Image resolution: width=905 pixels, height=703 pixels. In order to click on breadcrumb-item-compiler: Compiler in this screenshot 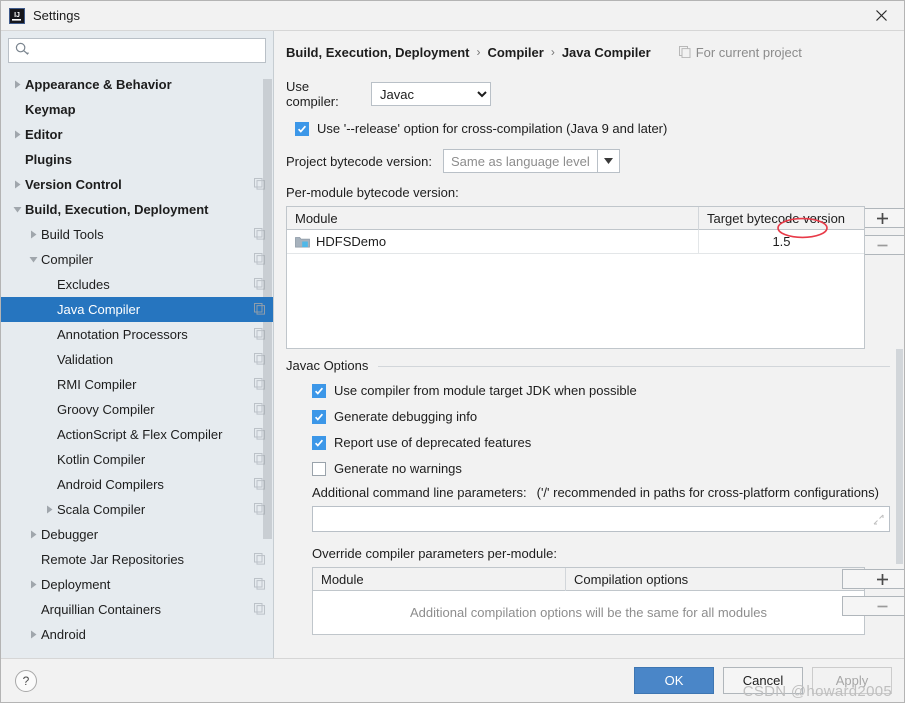, I will do `click(515, 52)`.